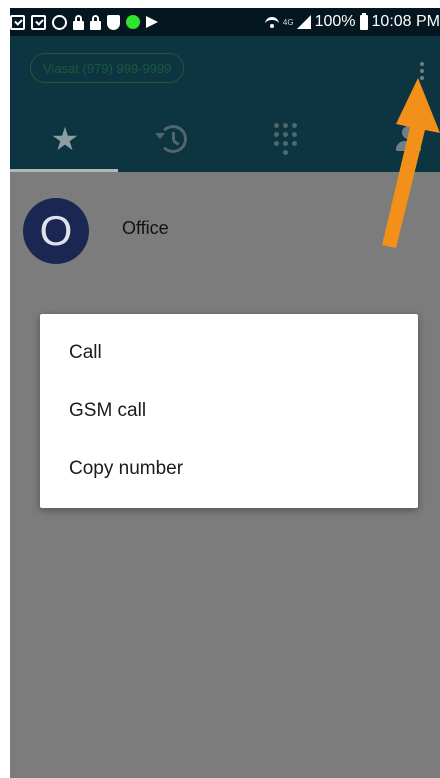 This screenshot has height=778, width=440. I want to click on network-type: 4G, so click(288, 22).